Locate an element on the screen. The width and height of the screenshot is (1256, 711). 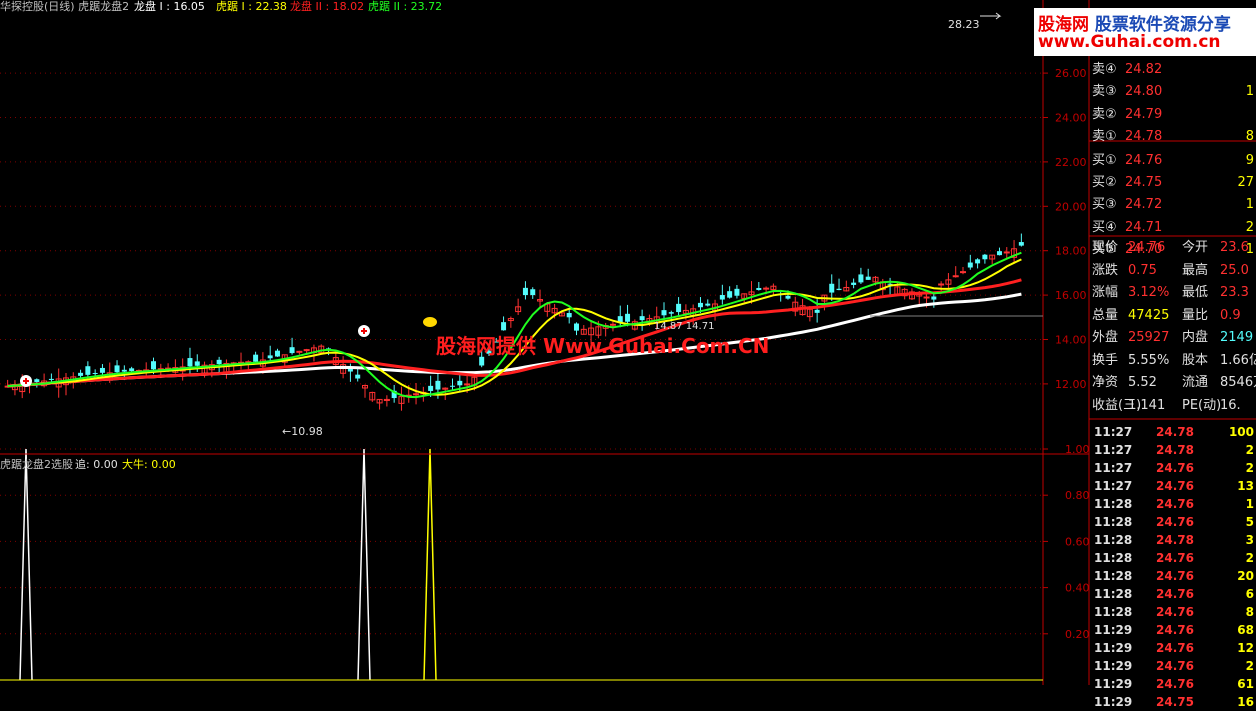
stat-label: 涨幅 is located at coordinates (1105, 292).